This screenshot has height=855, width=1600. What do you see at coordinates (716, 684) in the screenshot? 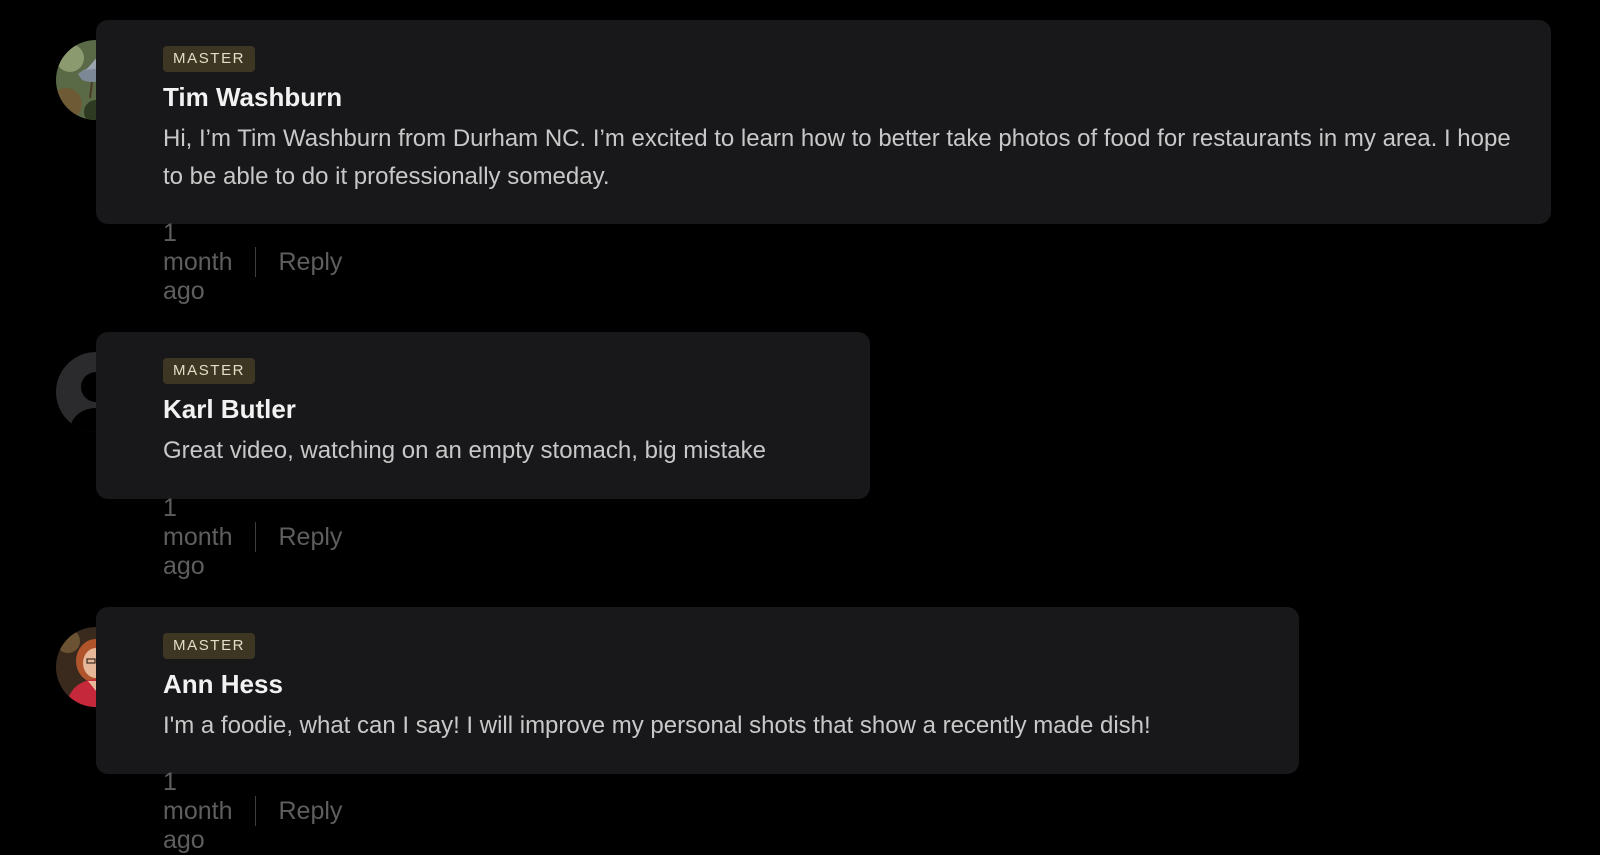
I see `comment-author: Ann Hess` at bounding box center [716, 684].